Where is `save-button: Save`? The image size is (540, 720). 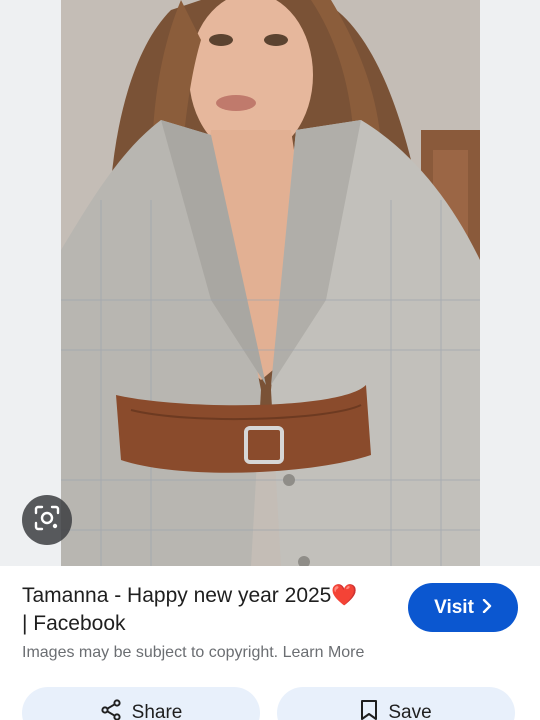
save-button: Save is located at coordinates (396, 703).